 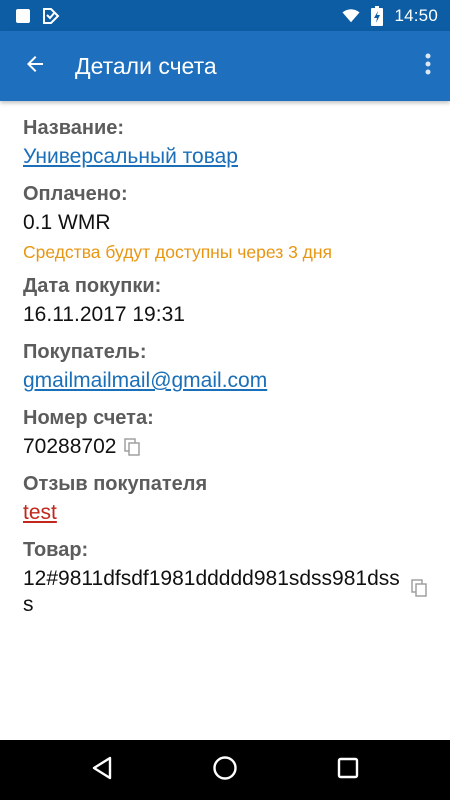 I want to click on nav-home-button, so click(x=225, y=770).